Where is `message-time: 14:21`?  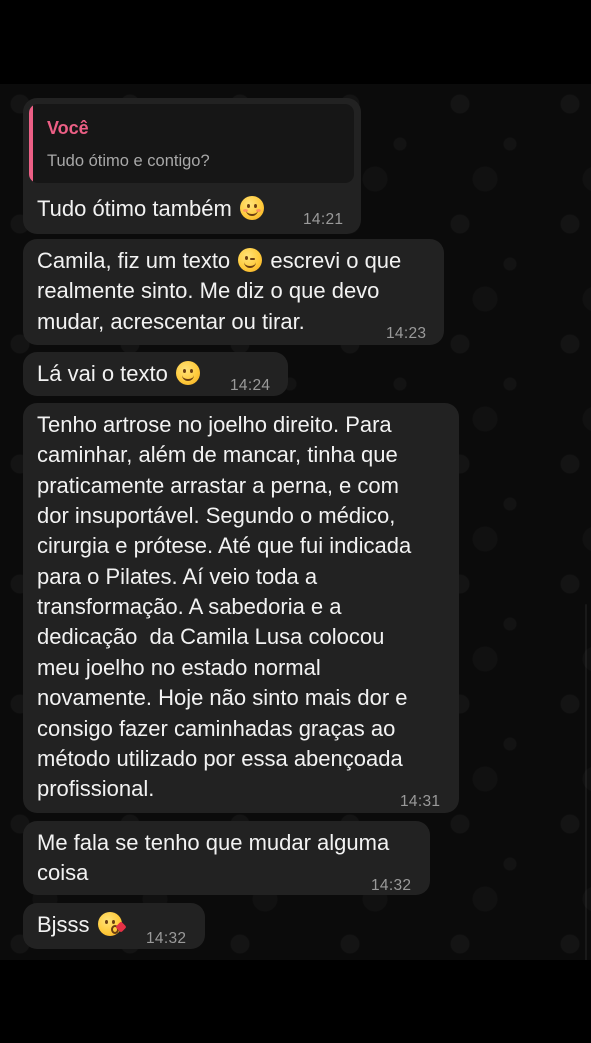
message-time: 14:21 is located at coordinates (323, 219).